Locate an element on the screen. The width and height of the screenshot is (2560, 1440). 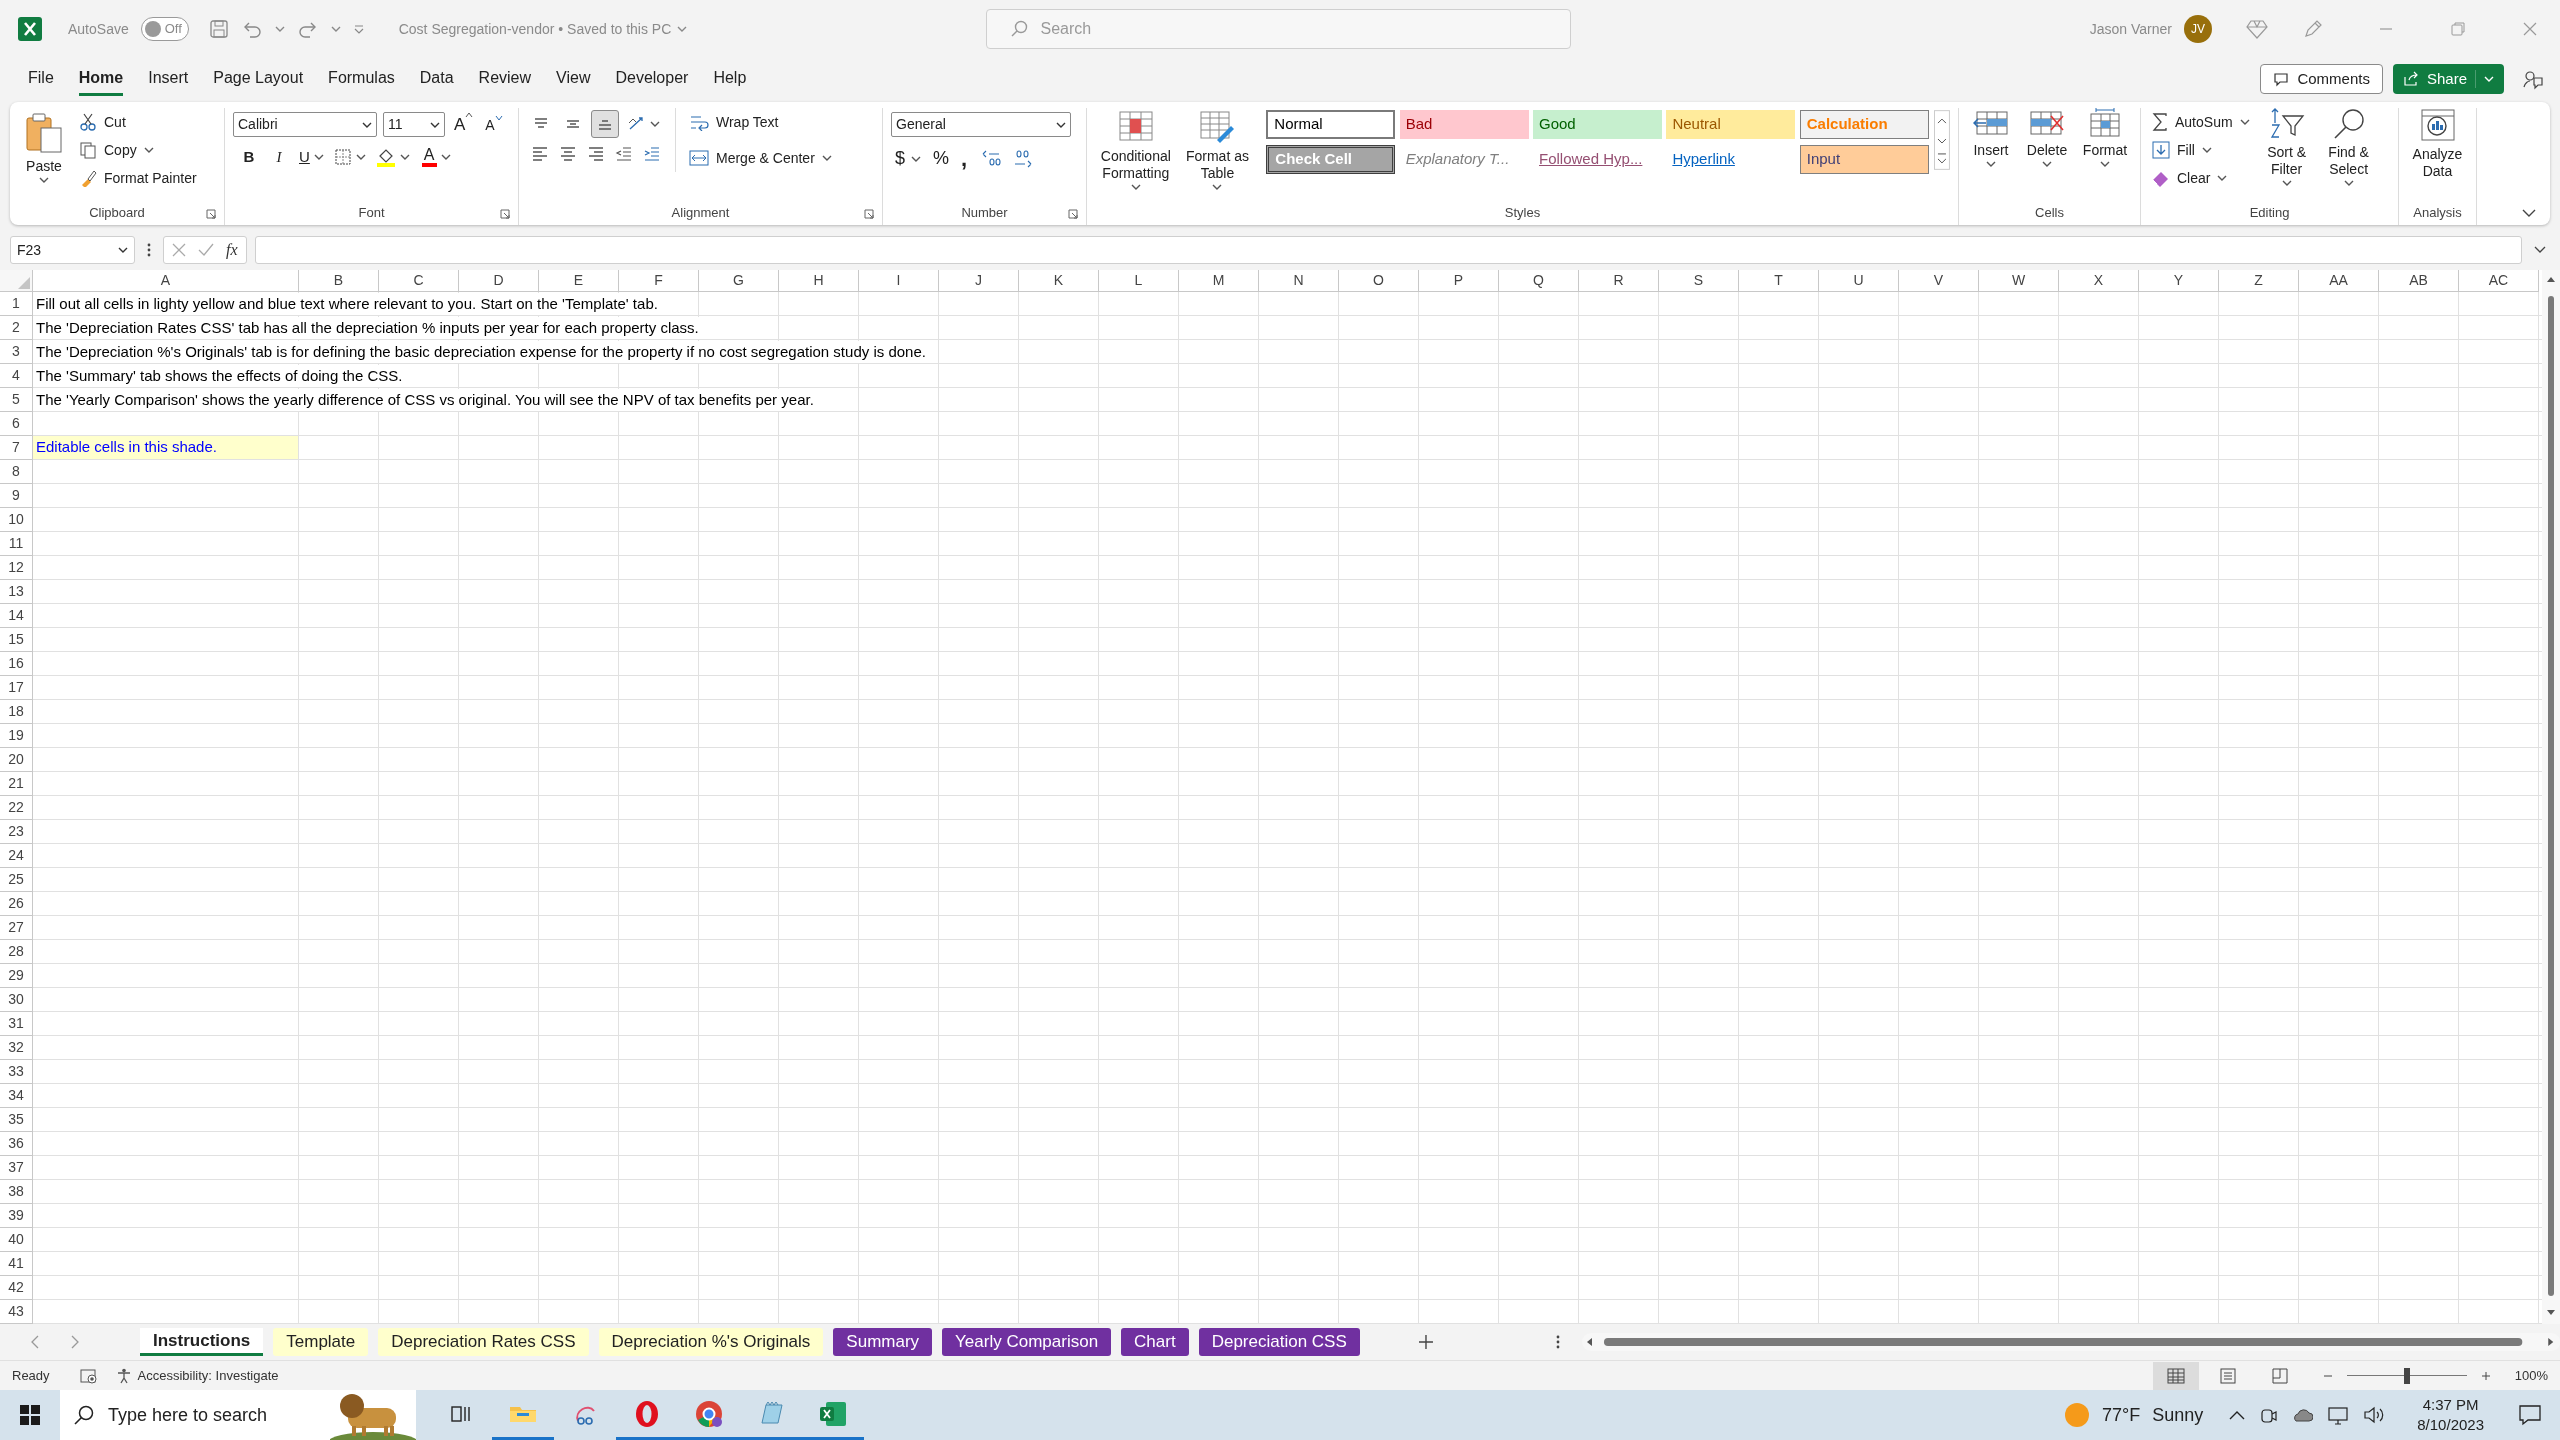
menu-tab: File is located at coordinates (41, 79).